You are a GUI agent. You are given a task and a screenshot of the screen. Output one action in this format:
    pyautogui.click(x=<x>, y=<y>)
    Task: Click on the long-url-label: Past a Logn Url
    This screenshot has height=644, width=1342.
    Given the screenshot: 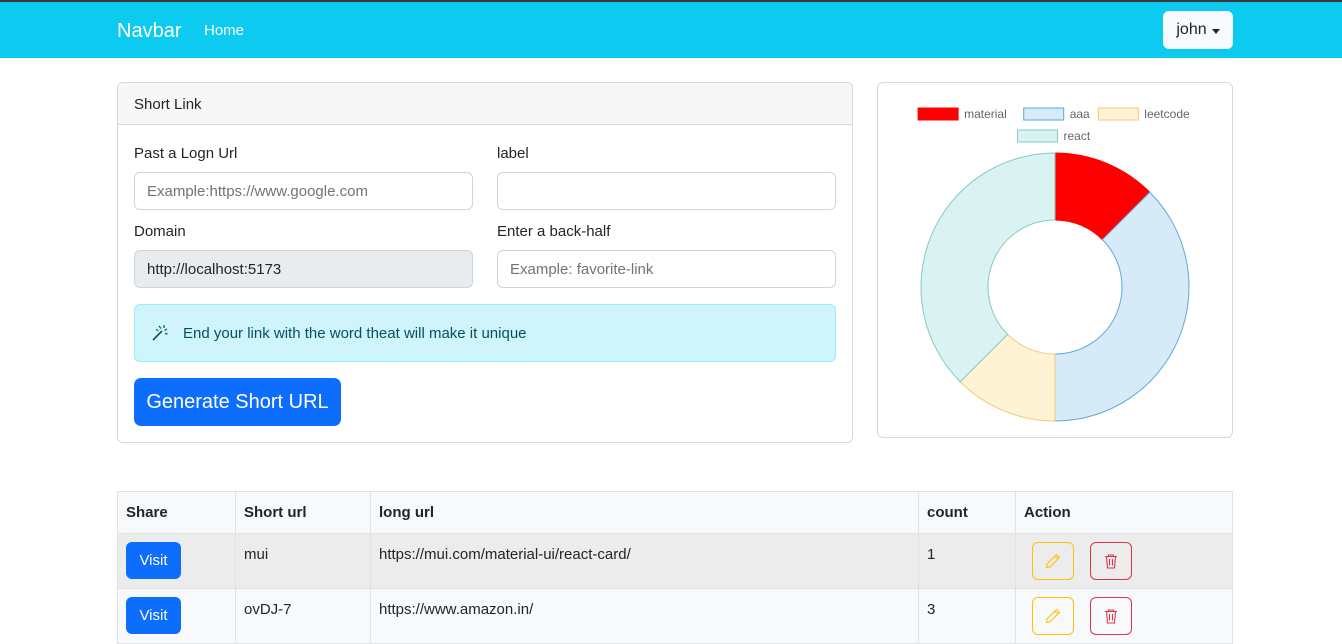 What is the action you would take?
    pyautogui.click(x=186, y=153)
    